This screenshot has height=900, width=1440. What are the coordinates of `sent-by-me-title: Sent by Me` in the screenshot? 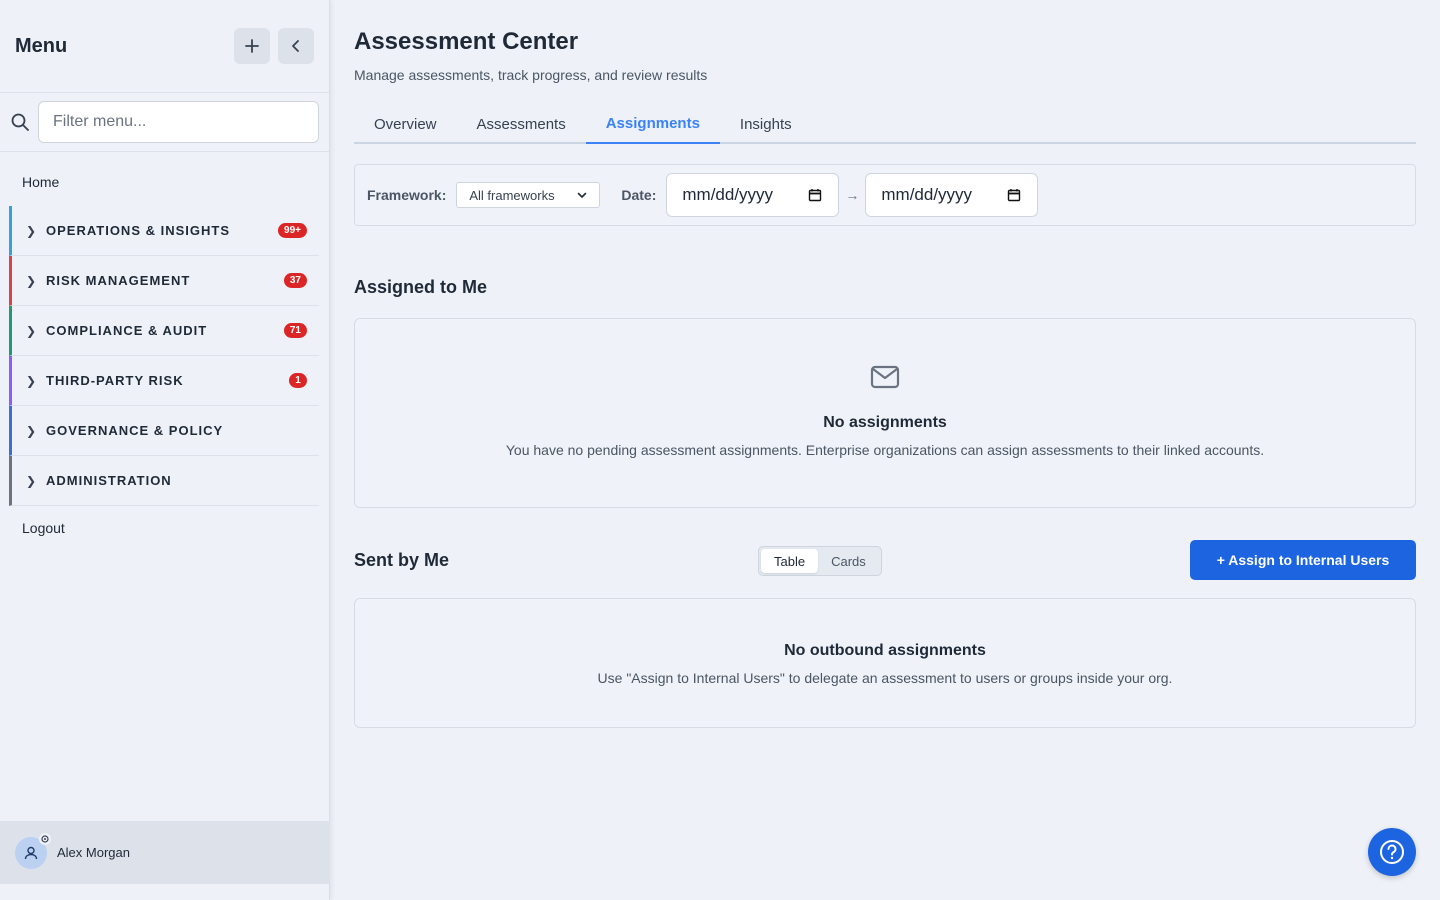 It's located at (402, 560).